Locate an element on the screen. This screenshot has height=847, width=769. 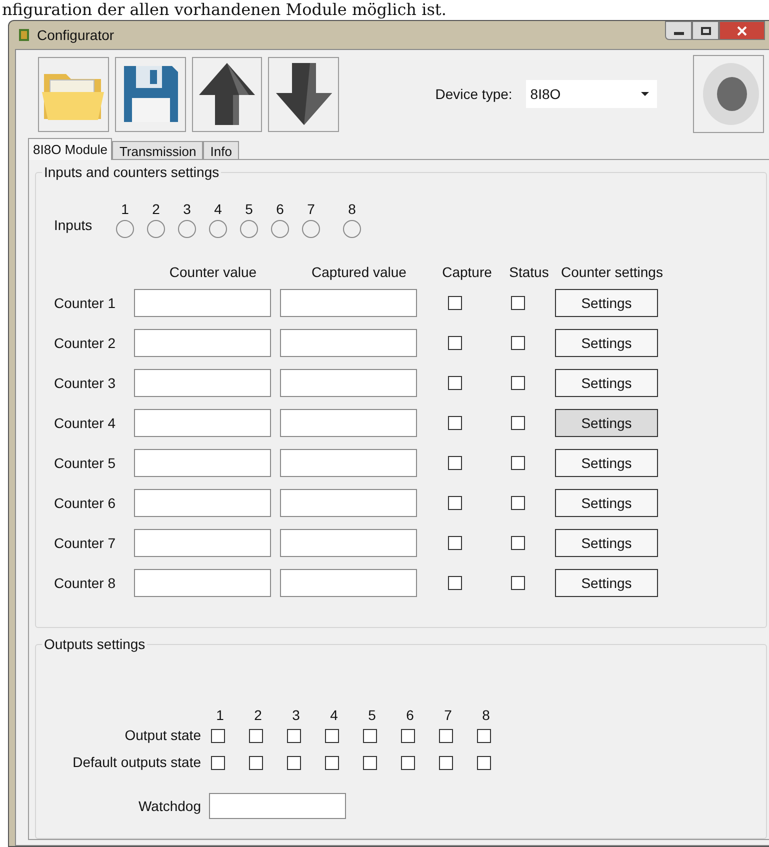
down-arrow-icon is located at coordinates (304, 94).